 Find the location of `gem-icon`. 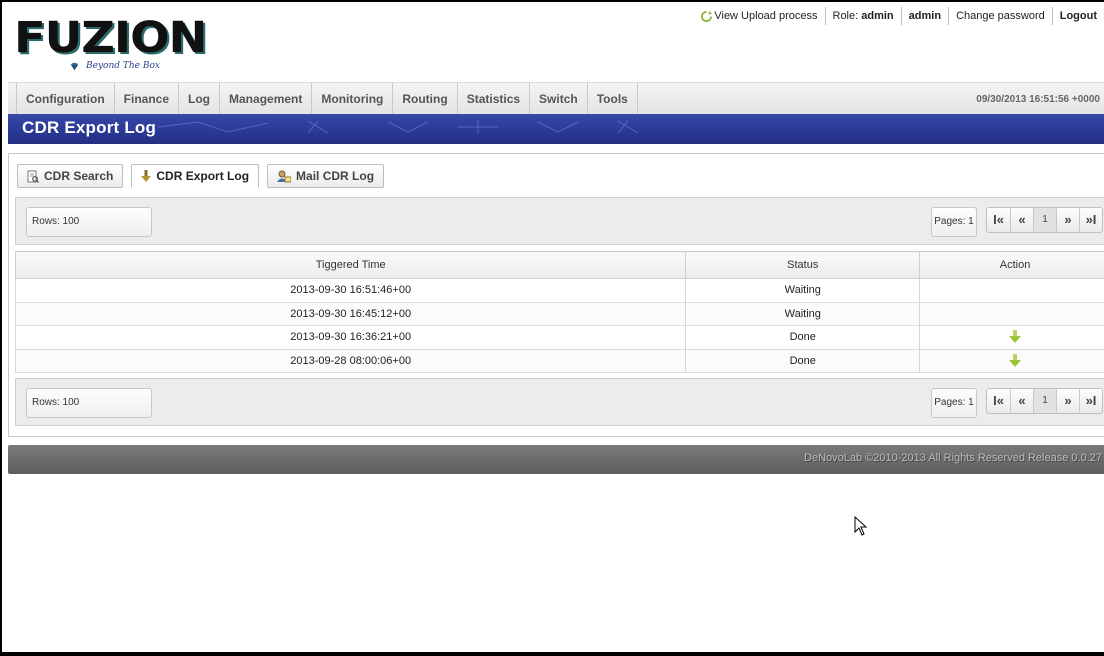

gem-icon is located at coordinates (74, 66).